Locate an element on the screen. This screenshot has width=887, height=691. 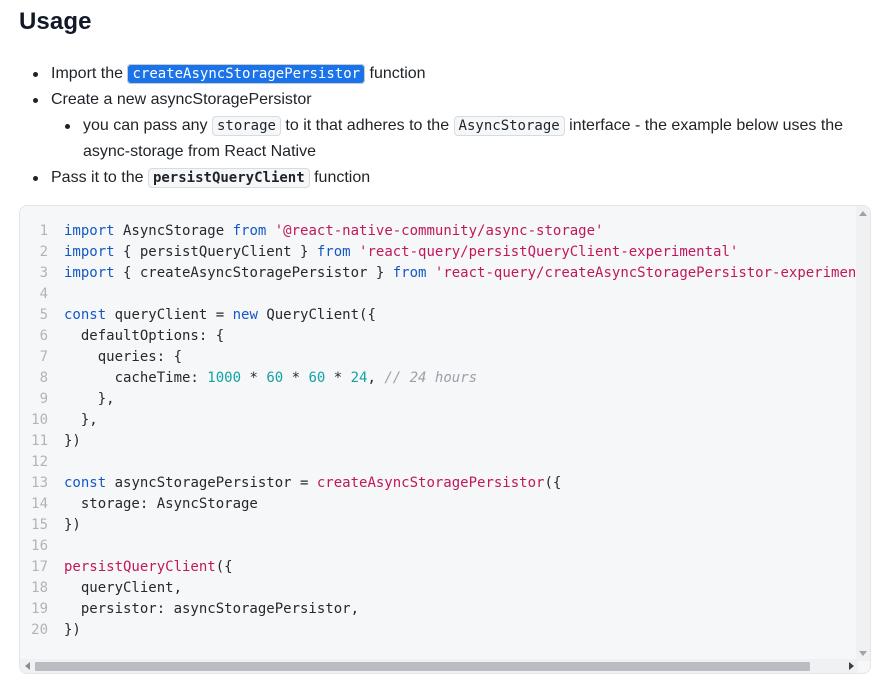
vertical-scrollbar is located at coordinates (863, 433).